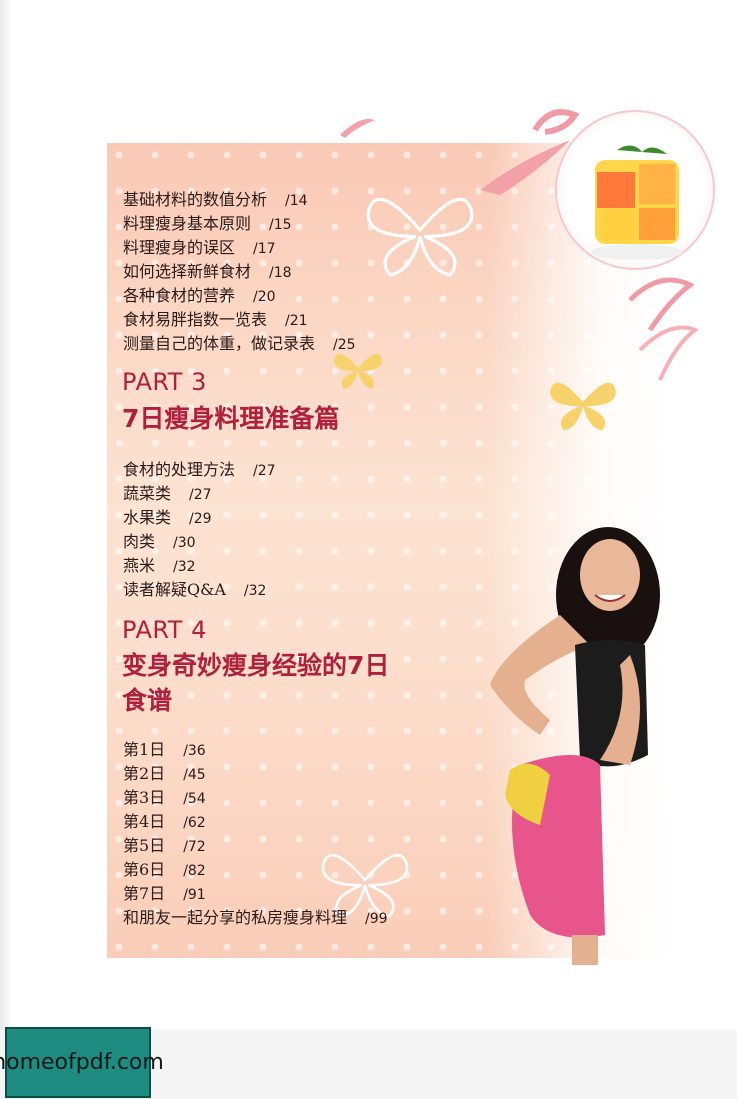 The width and height of the screenshot is (737, 1099). Describe the element at coordinates (420, 237) in the screenshot. I see `butterfly-outline-icon` at that location.